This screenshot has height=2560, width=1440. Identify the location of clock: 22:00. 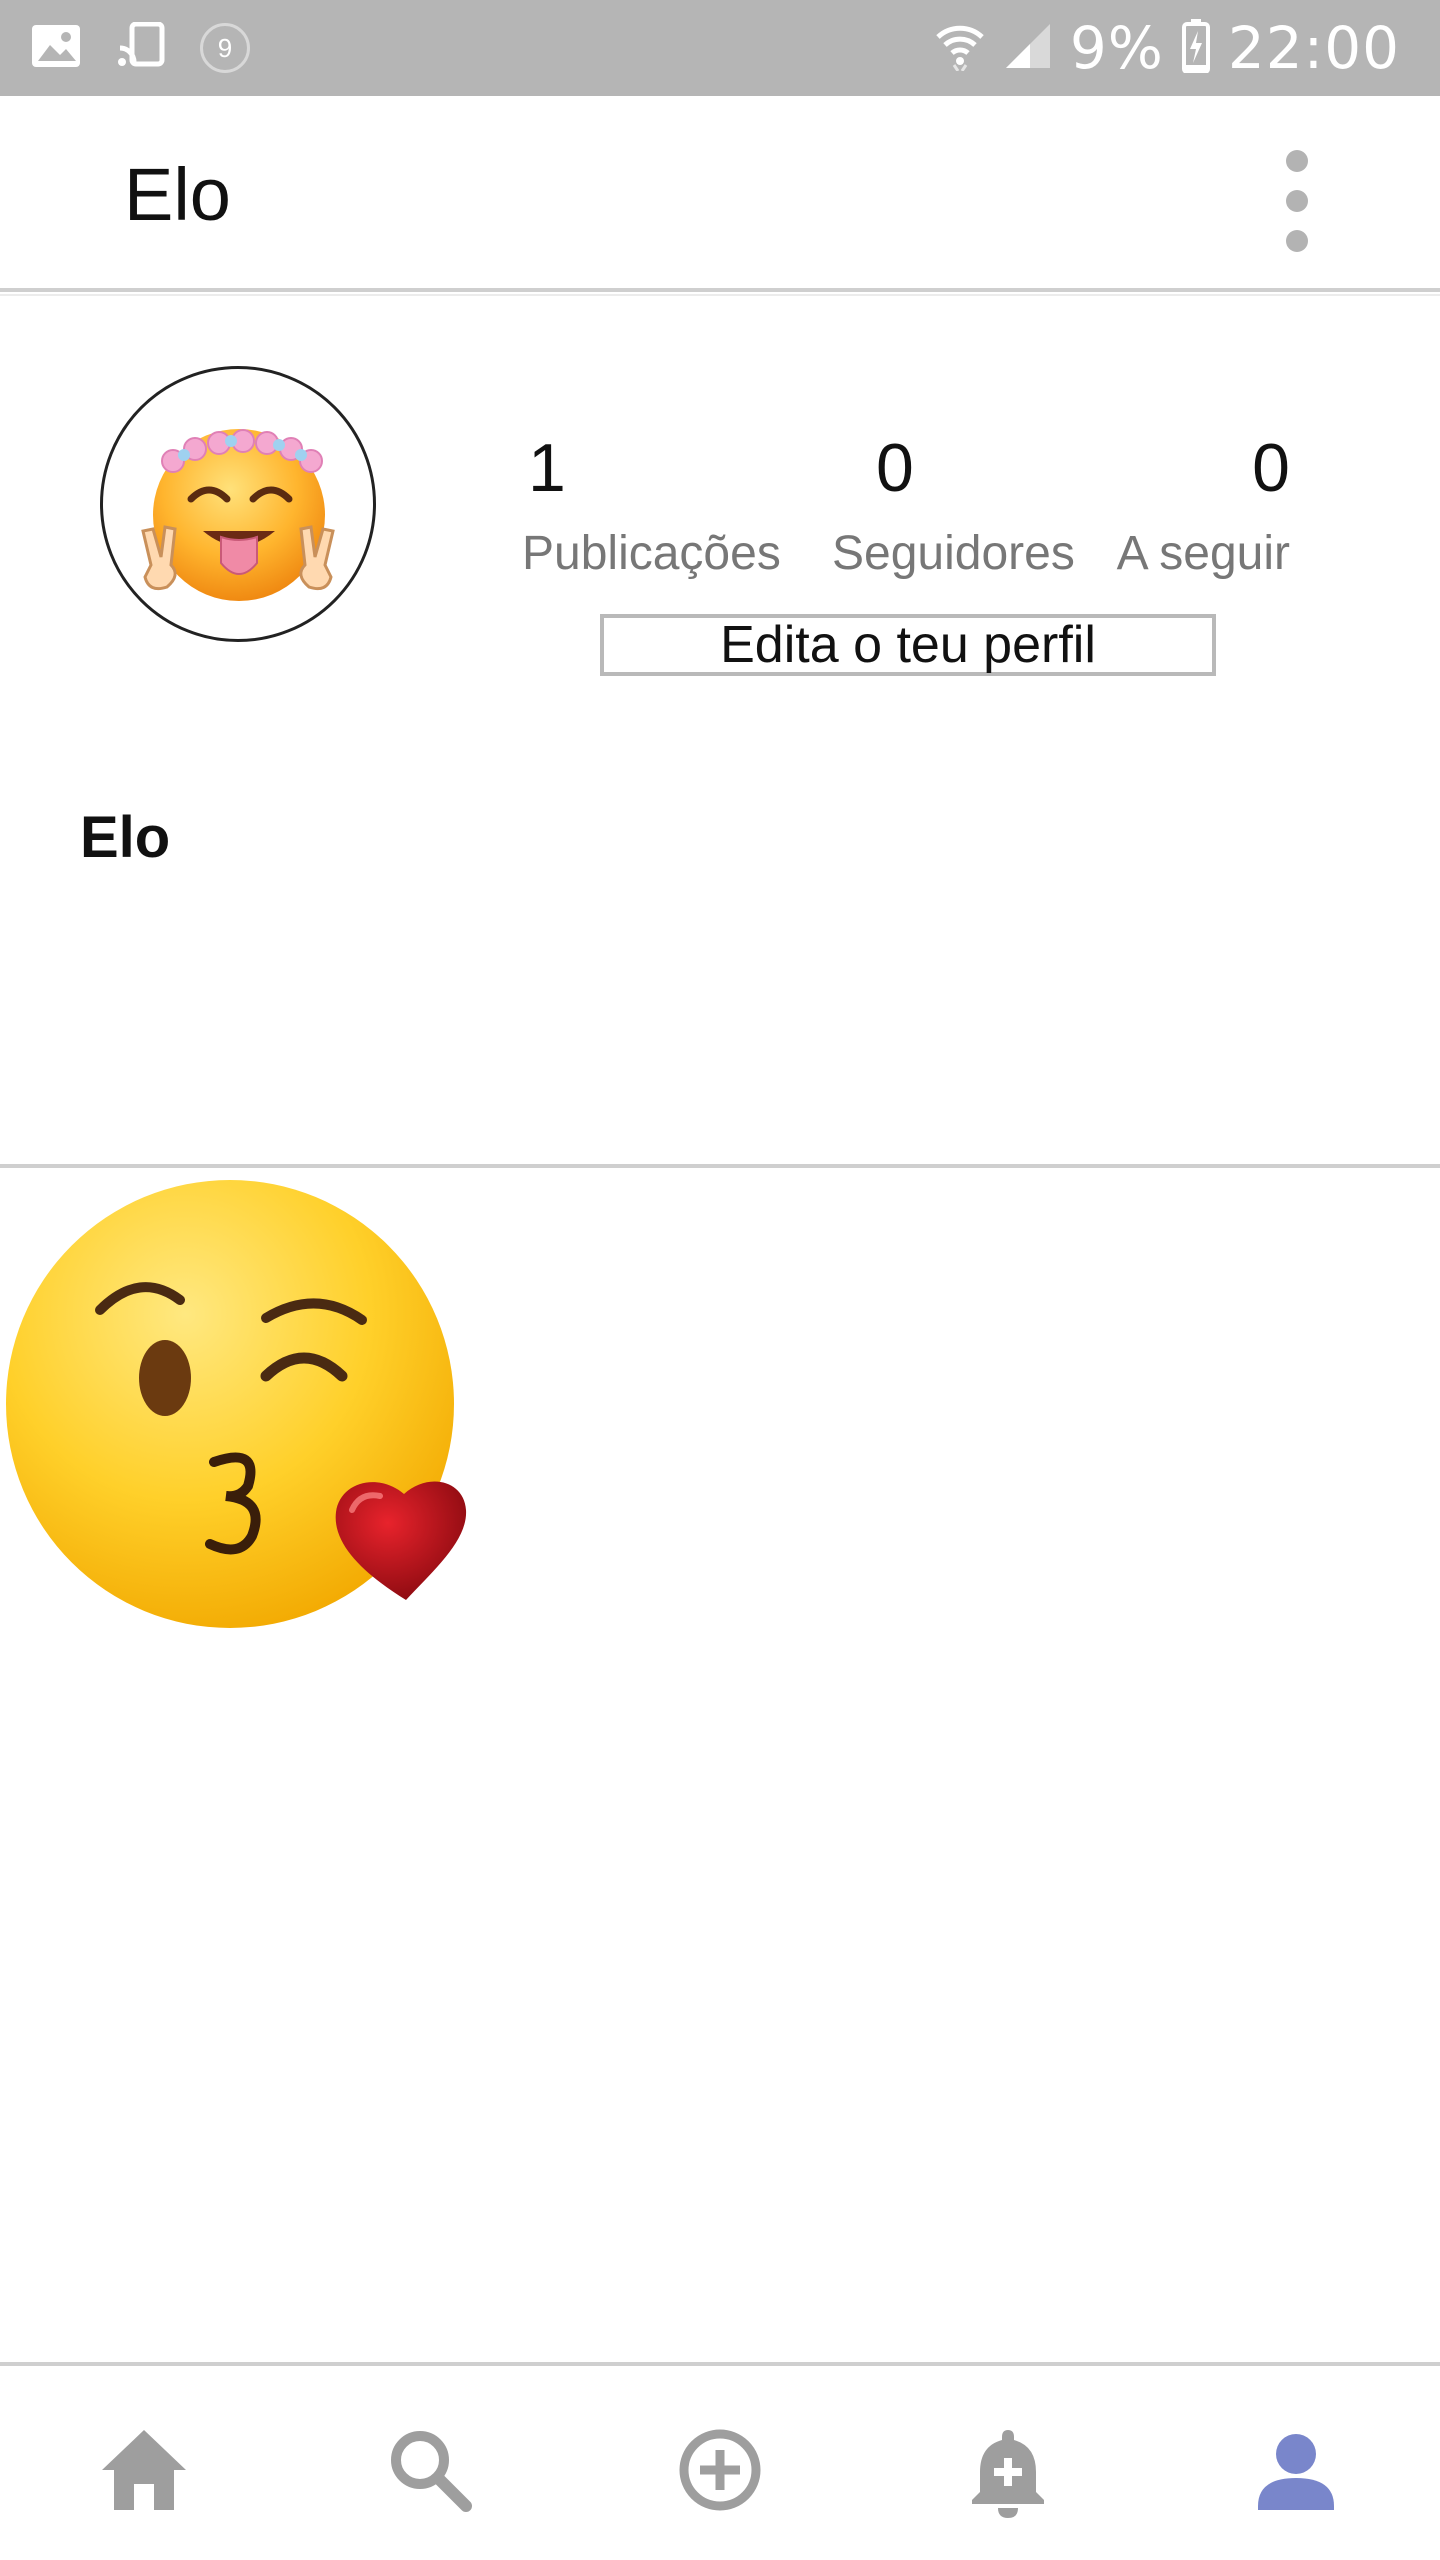
(1313, 48).